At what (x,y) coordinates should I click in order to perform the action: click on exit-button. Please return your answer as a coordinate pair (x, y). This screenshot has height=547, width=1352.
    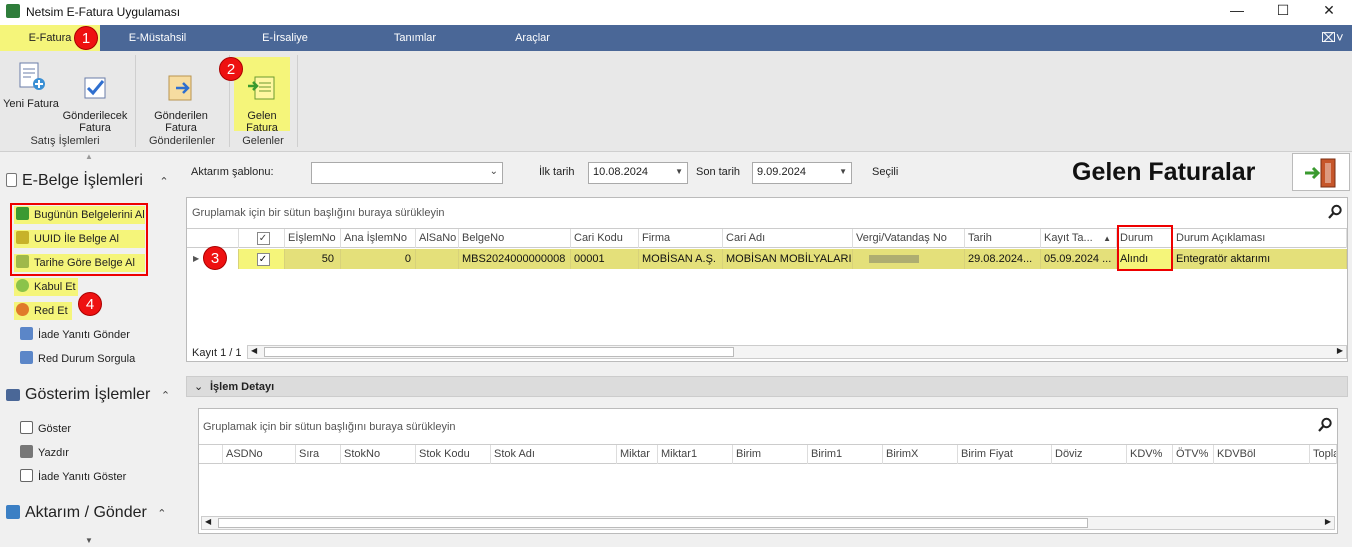
    Looking at the image, I should click on (1321, 172).